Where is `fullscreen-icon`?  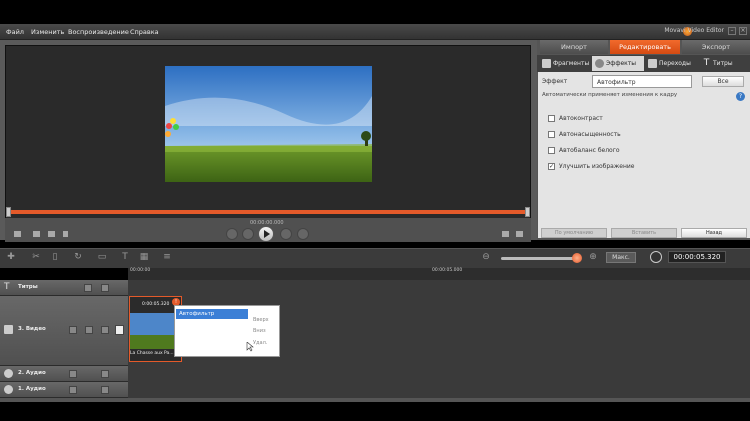
fullscreen-icon is located at coordinates (51, 234).